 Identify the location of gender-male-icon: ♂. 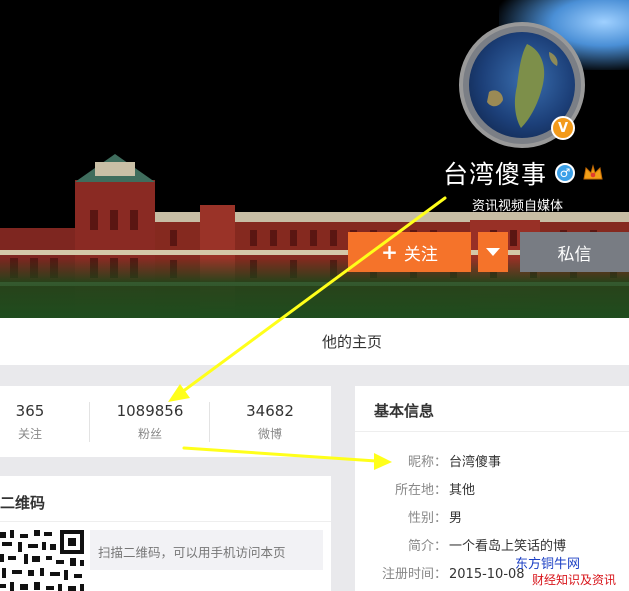
(565, 173).